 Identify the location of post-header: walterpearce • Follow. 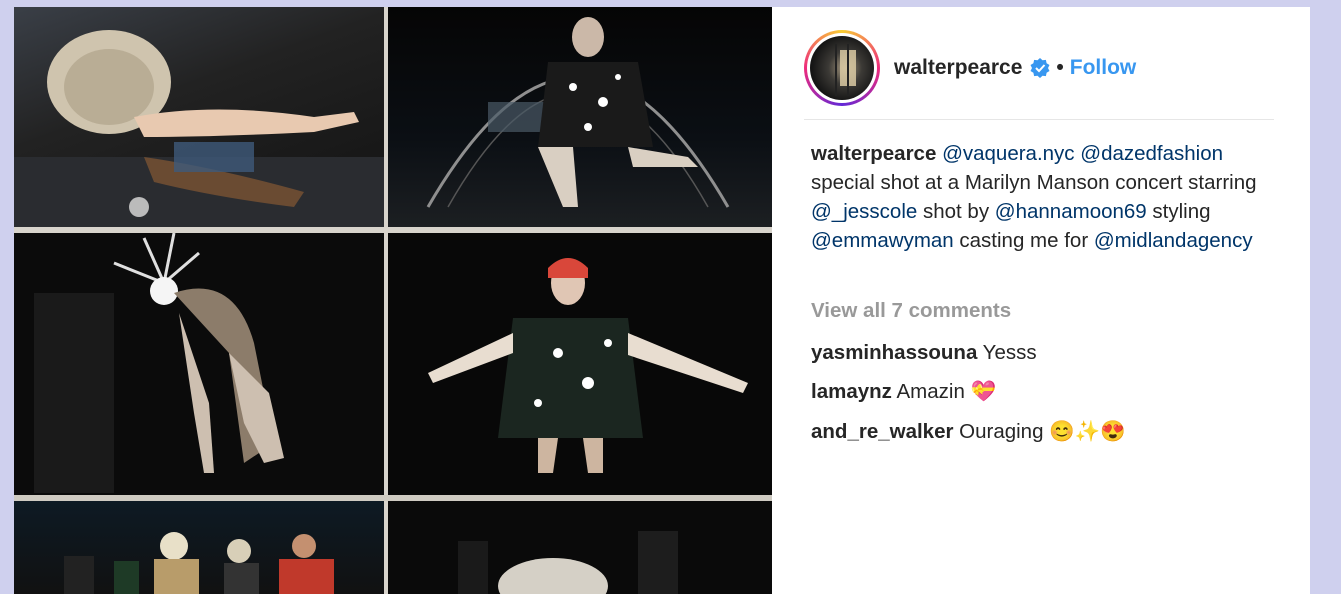
(1039, 68).